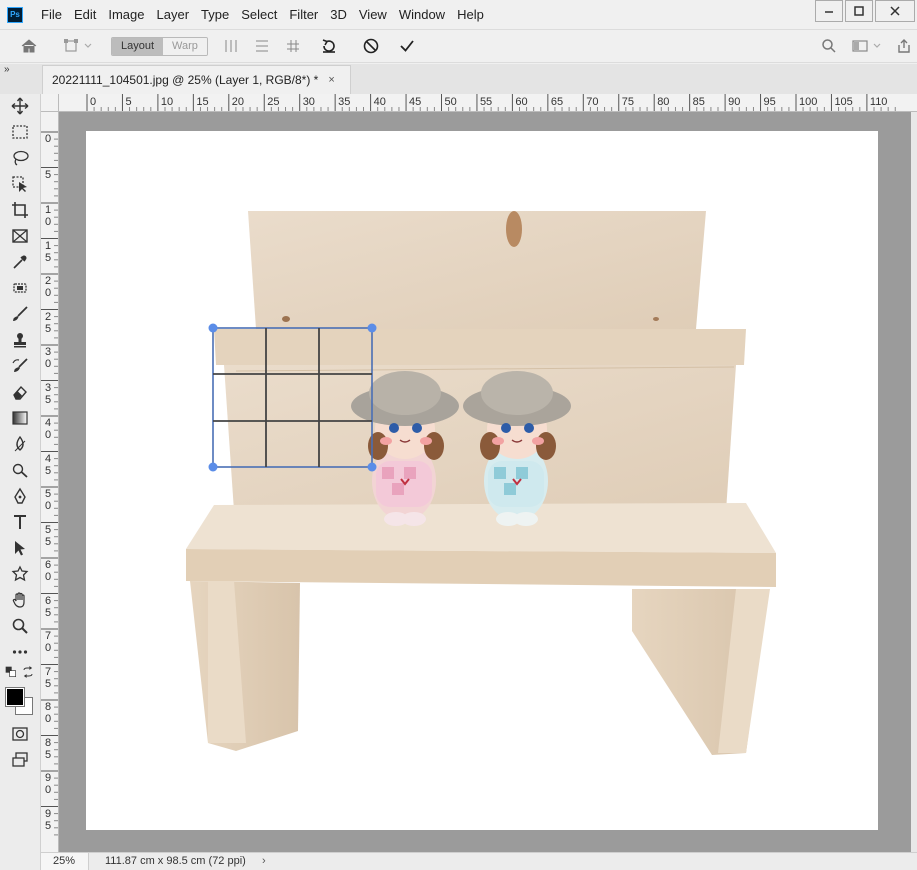 The height and width of the screenshot is (870, 917). I want to click on vertical-ruler: 0 5 10 15 20 25 30 35 40 45 50 55 60 65 70 75 80 85 90 95, so click(50, 482).